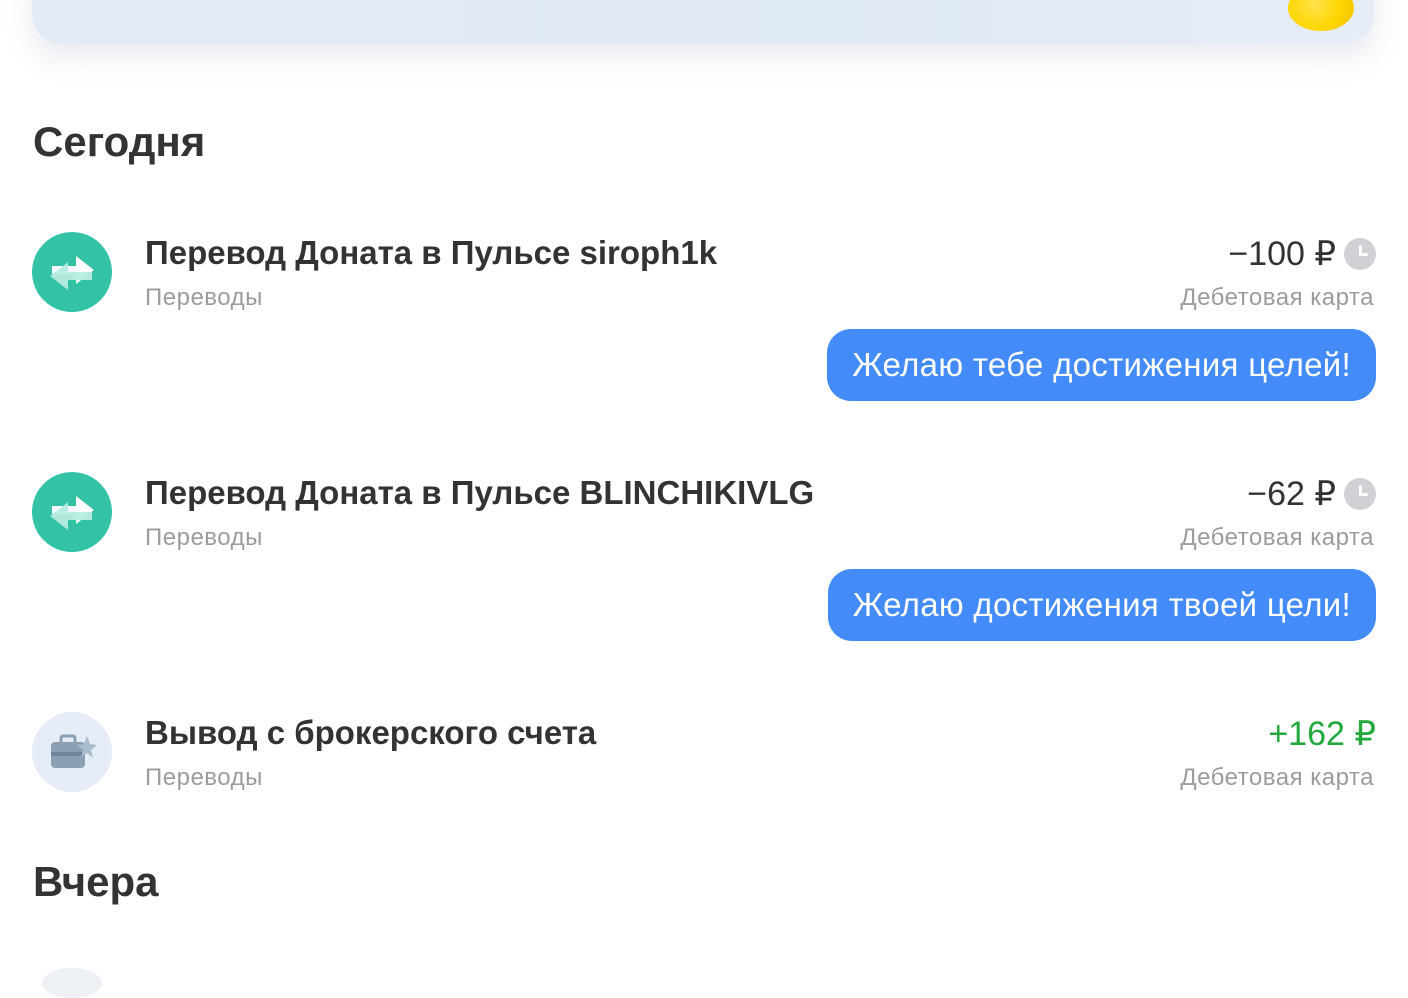 The image size is (1408, 998). Describe the element at coordinates (1101, 605) in the screenshot. I see `donation-message: Желаю достижения твоей цели!` at that location.